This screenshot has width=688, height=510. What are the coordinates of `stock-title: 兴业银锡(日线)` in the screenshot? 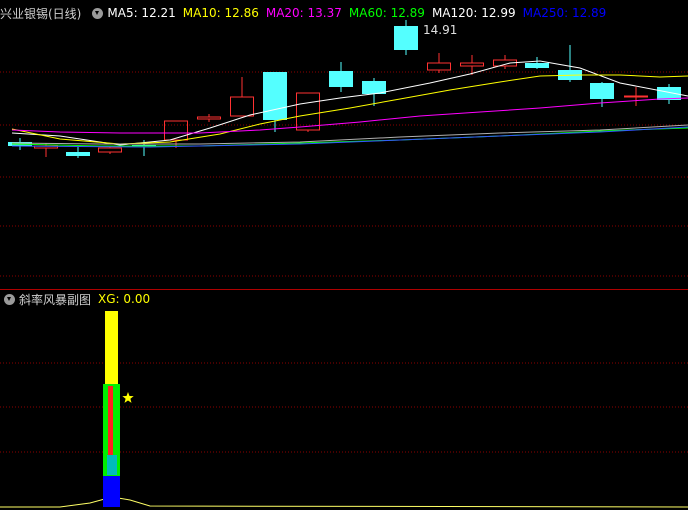 It's located at (41, 13).